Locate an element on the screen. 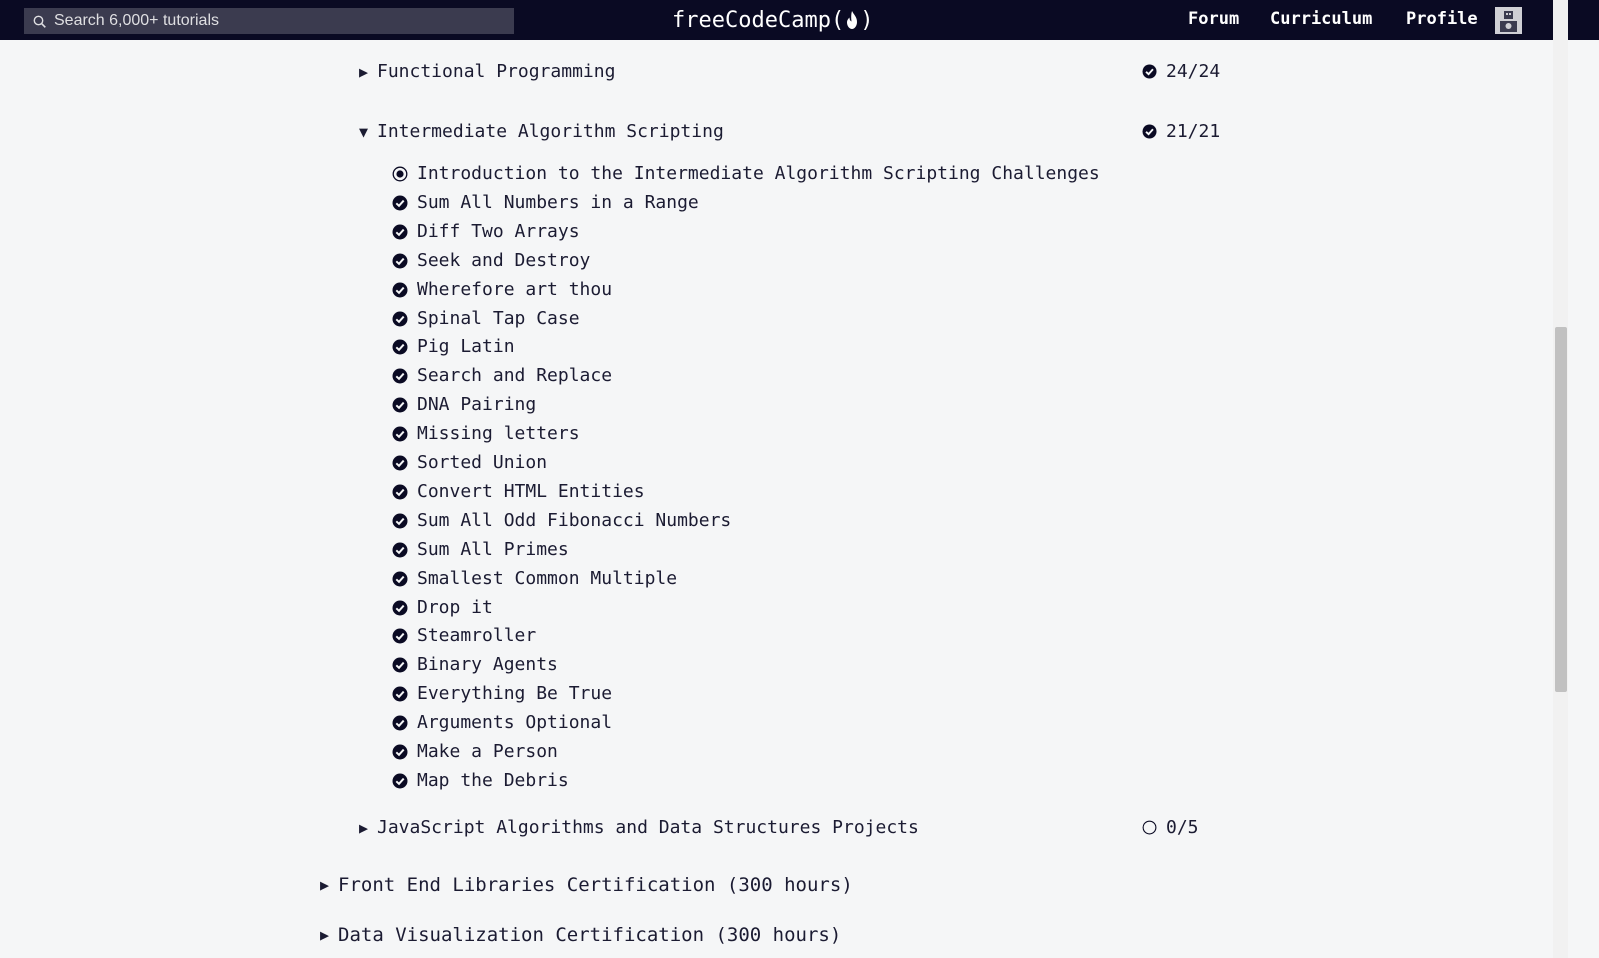  search-icon is located at coordinates (39, 21).